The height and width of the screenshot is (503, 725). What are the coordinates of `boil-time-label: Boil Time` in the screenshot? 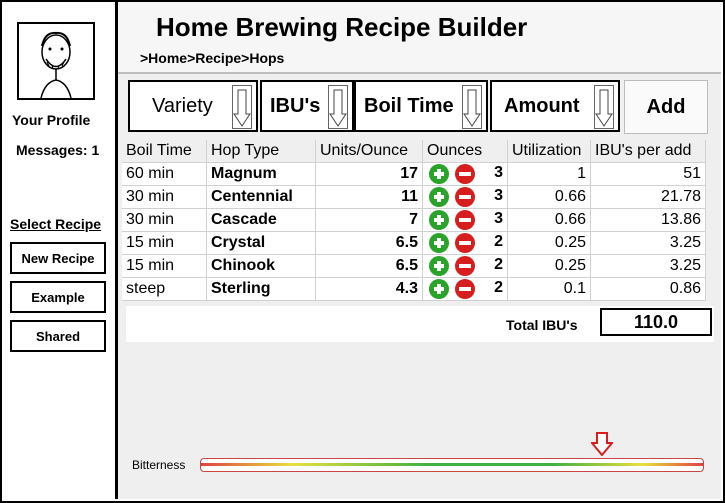 It's located at (409, 105).